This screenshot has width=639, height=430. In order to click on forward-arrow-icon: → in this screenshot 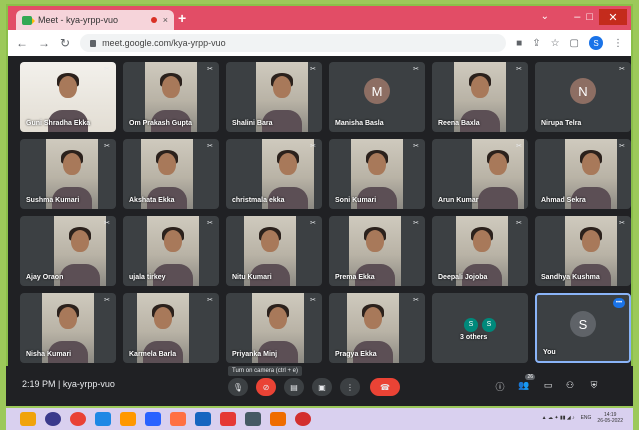, I will do `click(44, 43)`.